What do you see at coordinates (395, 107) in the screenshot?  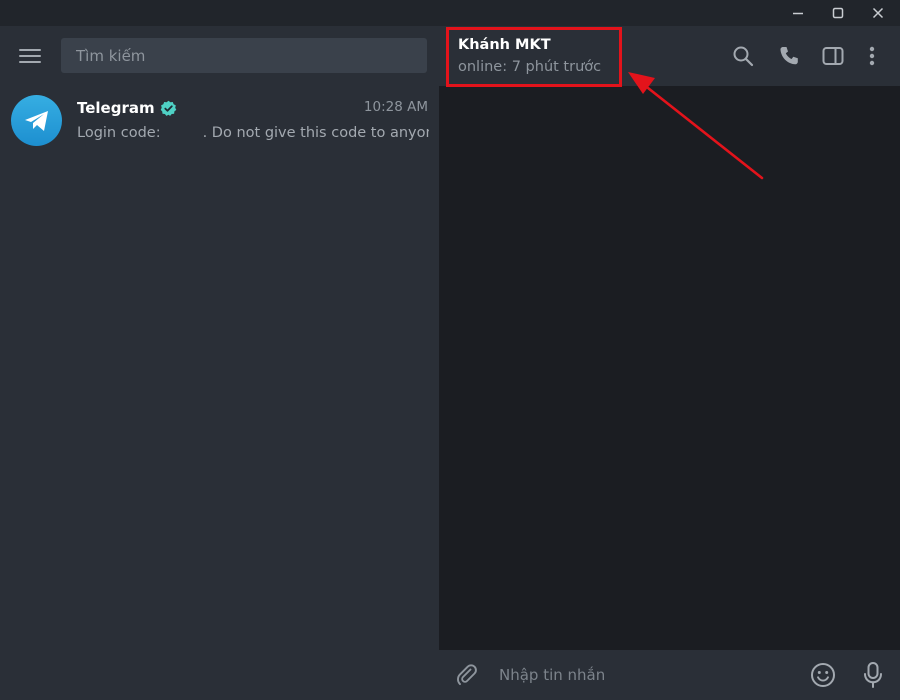 I see `chat-time: 10:28 AM` at bounding box center [395, 107].